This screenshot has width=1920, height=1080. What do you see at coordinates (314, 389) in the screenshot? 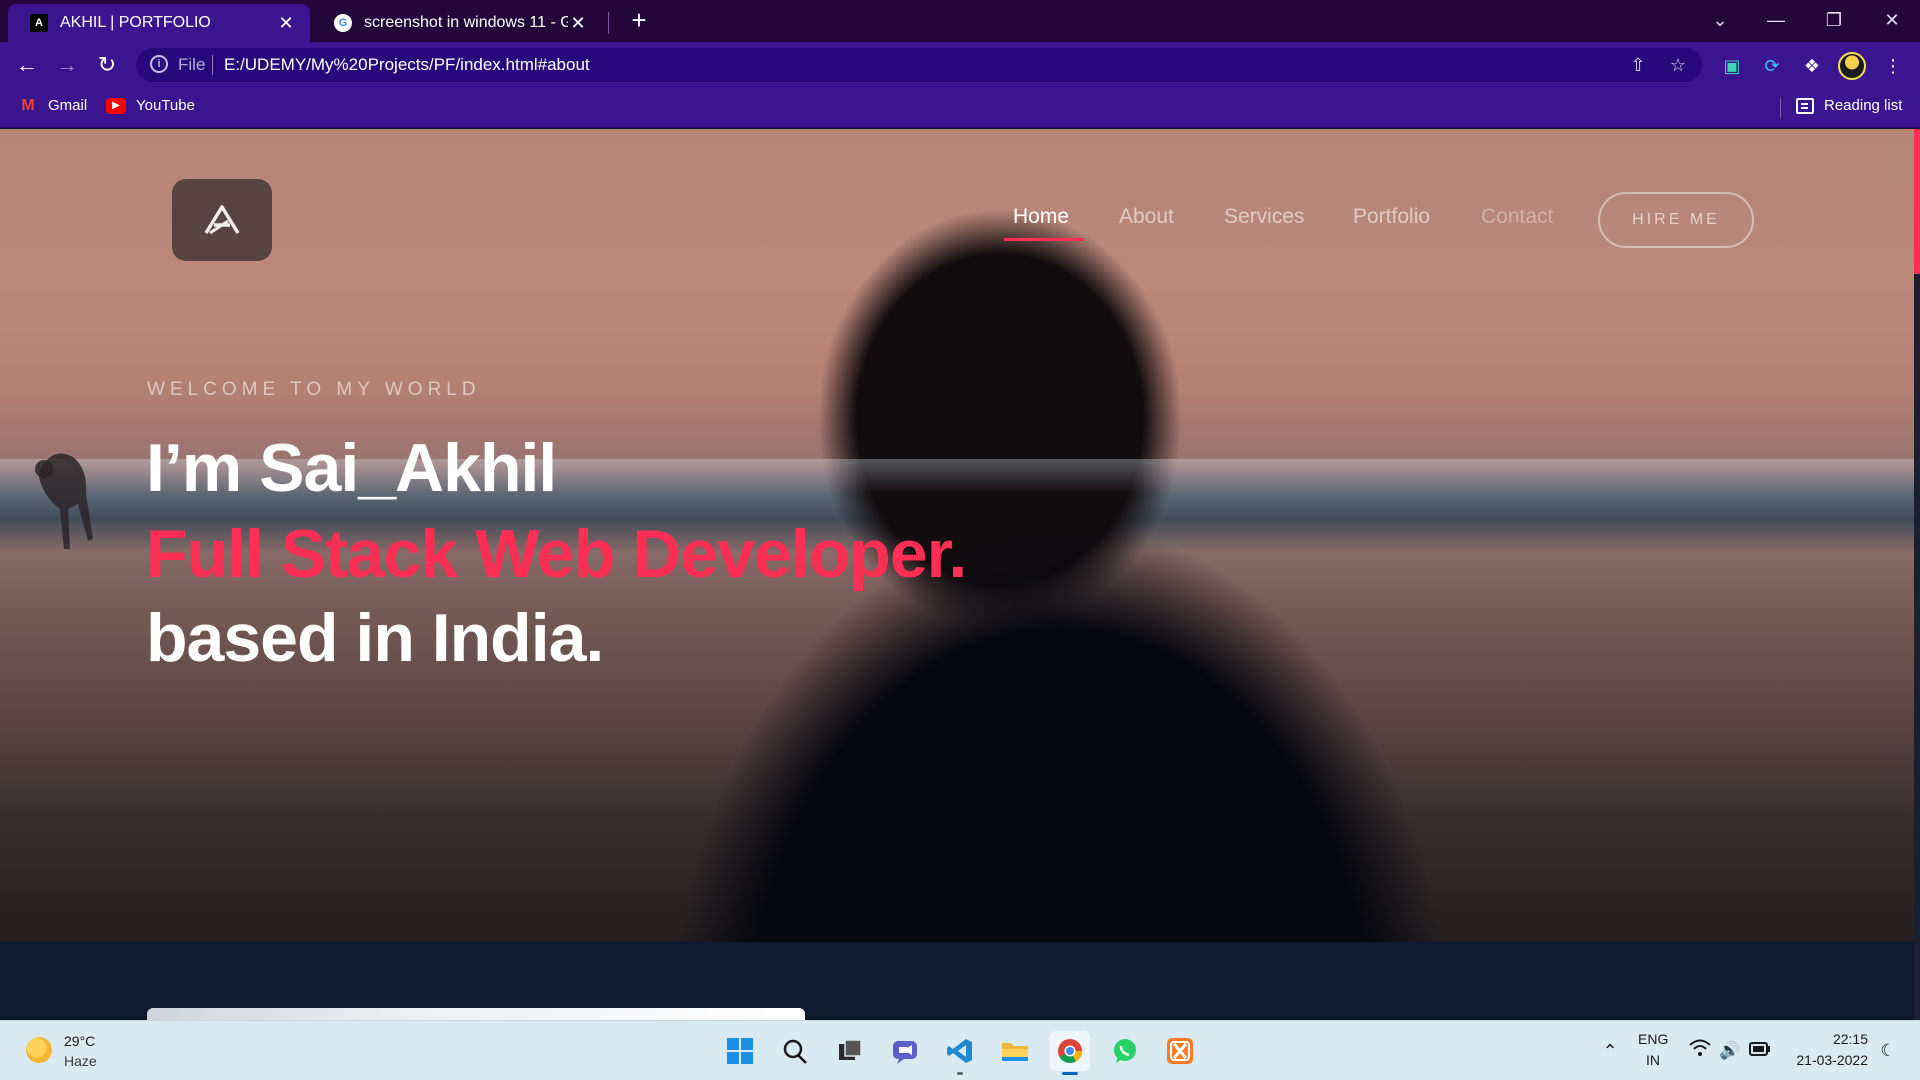
I see `welcome-subtitle: WELCOME TO MY WORLD` at bounding box center [314, 389].